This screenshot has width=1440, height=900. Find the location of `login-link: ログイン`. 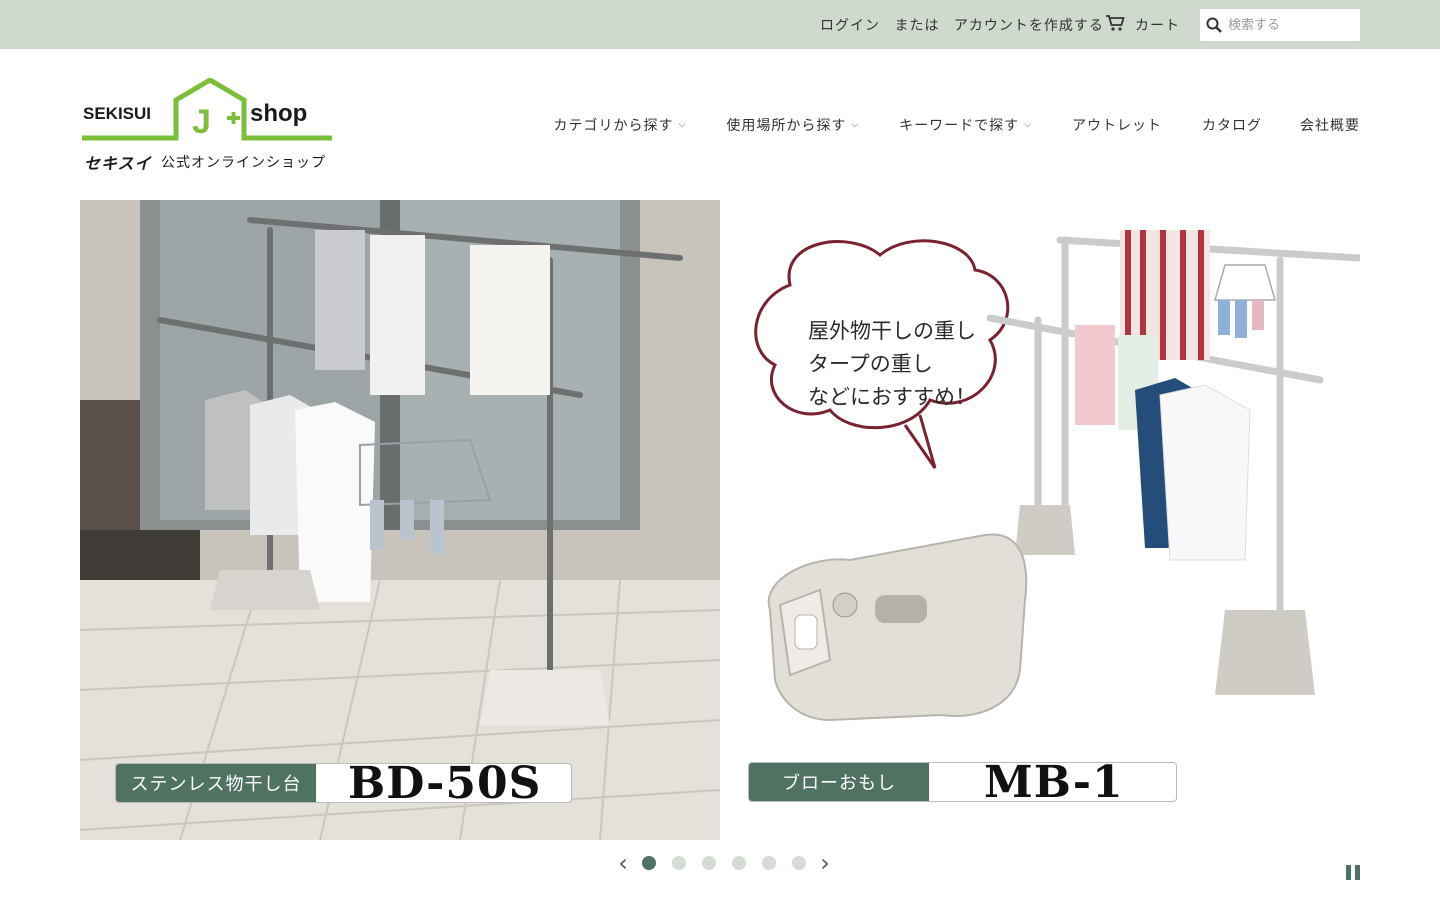

login-link: ログイン is located at coordinates (850, 26).